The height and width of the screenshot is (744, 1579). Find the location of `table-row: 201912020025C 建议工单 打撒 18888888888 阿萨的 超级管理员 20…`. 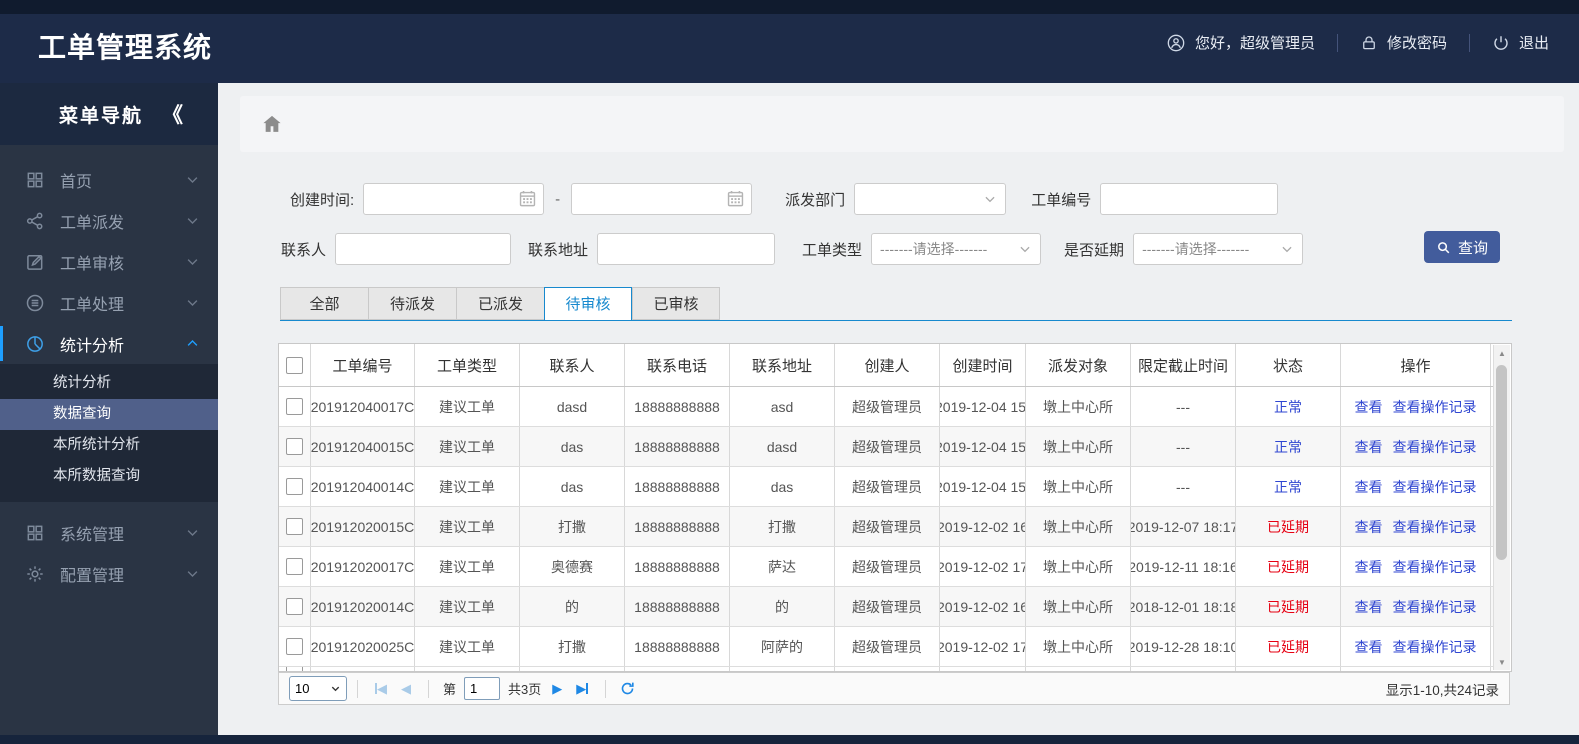

table-row: 201912020025C 建议工单 打撒 18888888888 阿萨的 超级管理员 20… is located at coordinates (886, 647).